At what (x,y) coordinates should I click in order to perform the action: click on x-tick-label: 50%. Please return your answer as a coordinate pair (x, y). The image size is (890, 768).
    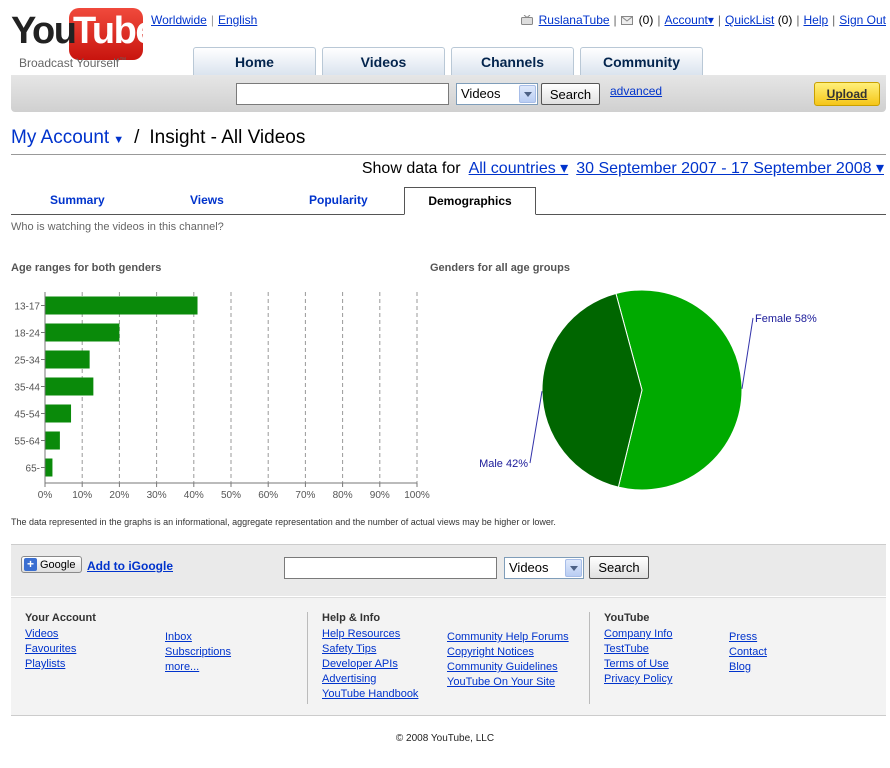
    Looking at the image, I should click on (231, 495).